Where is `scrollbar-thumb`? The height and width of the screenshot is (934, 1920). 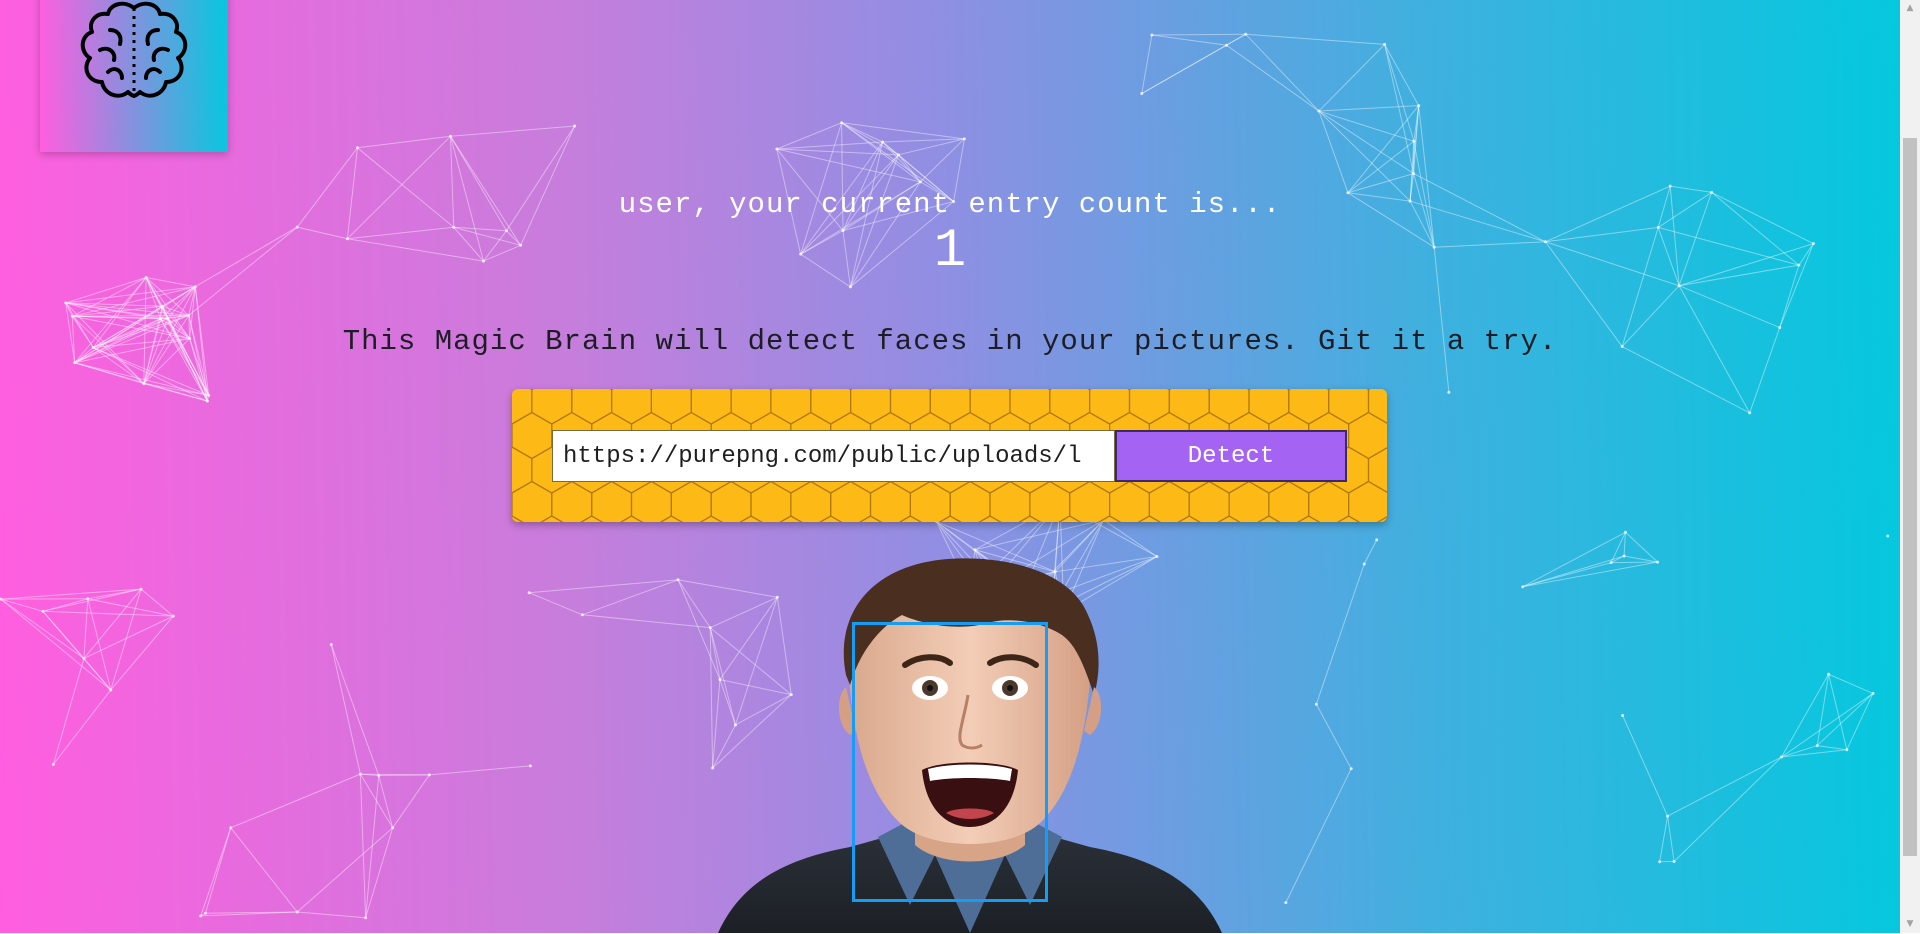
scrollbar-thumb is located at coordinates (1910, 497).